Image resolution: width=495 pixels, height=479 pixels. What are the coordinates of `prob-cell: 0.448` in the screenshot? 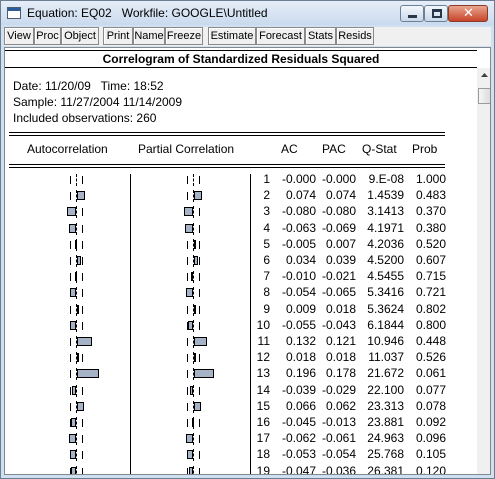 It's located at (430, 341).